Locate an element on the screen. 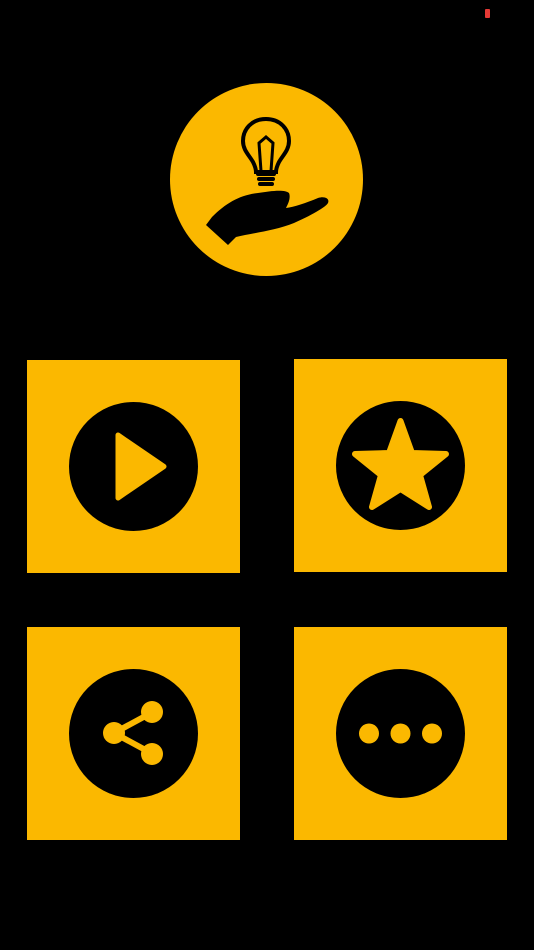 This screenshot has width=534, height=950. app-logo is located at coordinates (266, 179).